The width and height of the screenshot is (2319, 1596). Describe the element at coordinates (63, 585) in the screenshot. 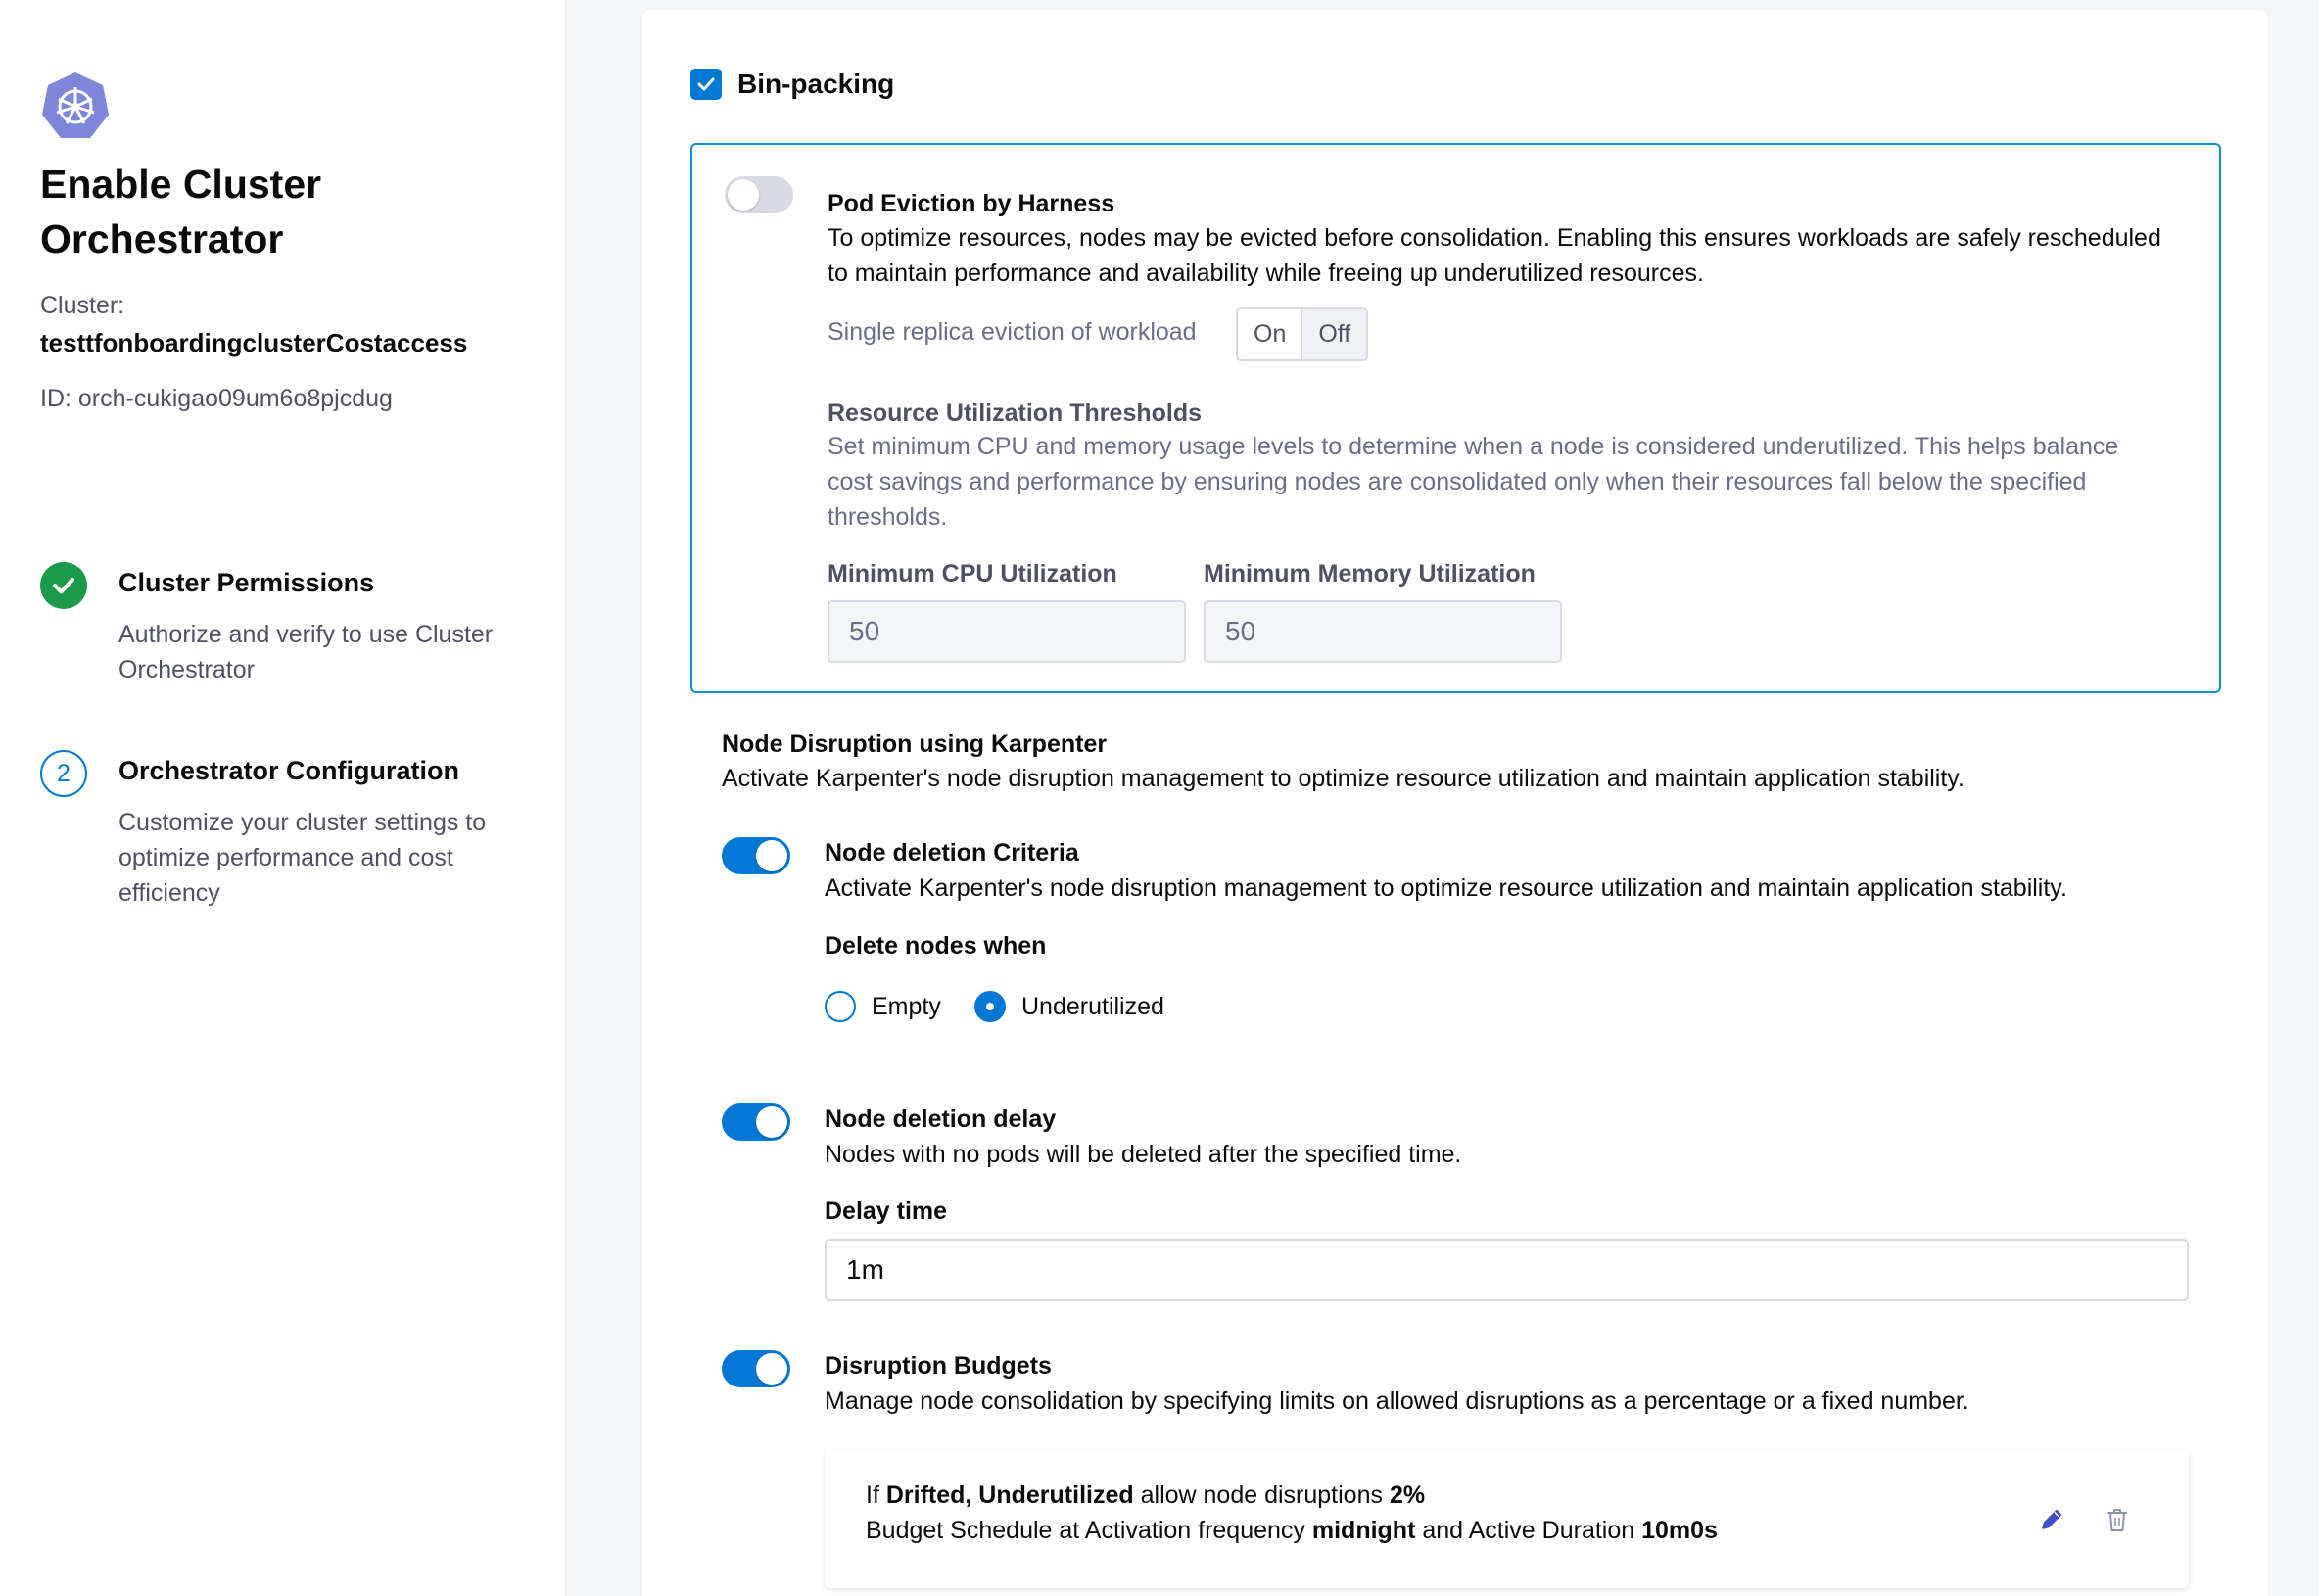

I see `check-icon` at that location.